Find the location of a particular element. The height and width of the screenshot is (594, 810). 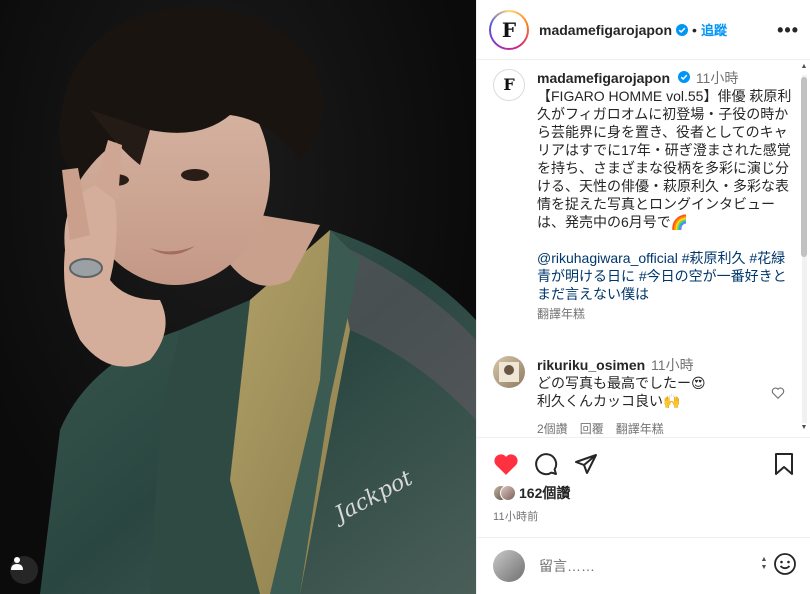

more-options-icon: ••• is located at coordinates (788, 30).